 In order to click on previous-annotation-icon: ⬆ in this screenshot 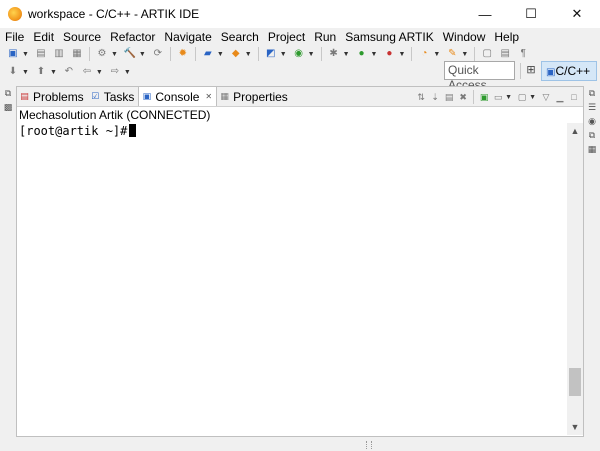, I will do `click(41, 72)`.